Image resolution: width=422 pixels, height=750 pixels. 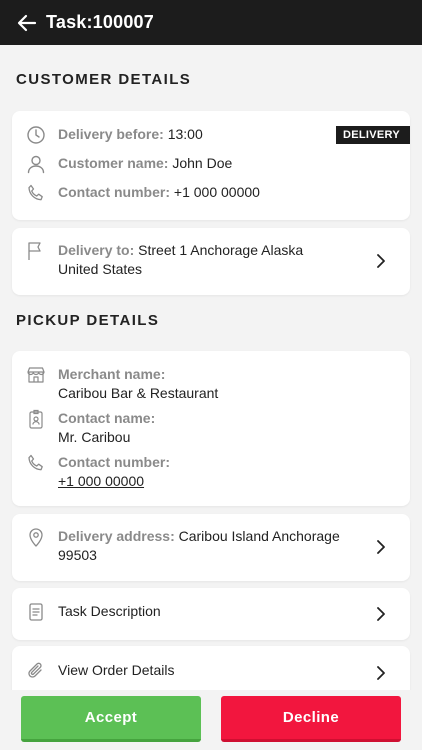 I want to click on pickup-contact-number-link: +1 000 00000, so click(x=101, y=481).